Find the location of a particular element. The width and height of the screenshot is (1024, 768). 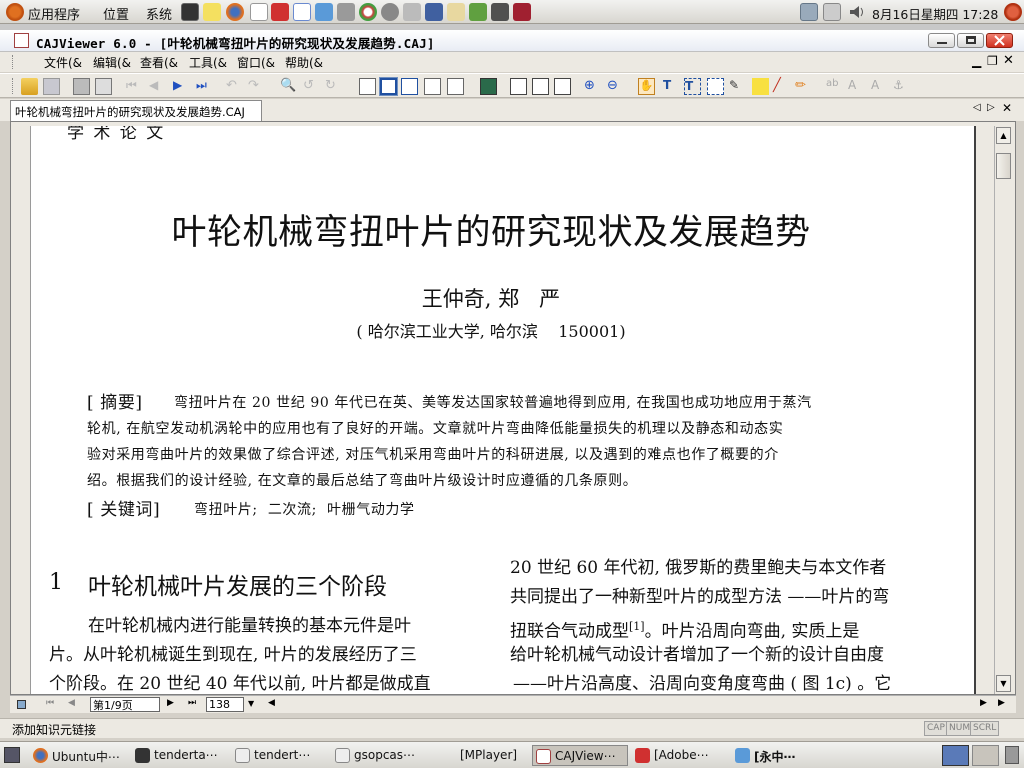

tab-close-icon: ✕ is located at coordinates (1007, 108).